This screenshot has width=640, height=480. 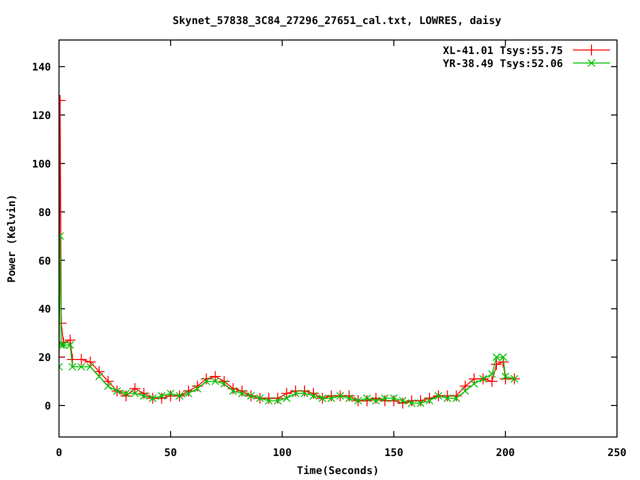 What do you see at coordinates (337, 21) in the screenshot?
I see `chart-title: Skynet_57838_3C84_27296_27651_cal.txt, LOWRES, daisy` at bounding box center [337, 21].